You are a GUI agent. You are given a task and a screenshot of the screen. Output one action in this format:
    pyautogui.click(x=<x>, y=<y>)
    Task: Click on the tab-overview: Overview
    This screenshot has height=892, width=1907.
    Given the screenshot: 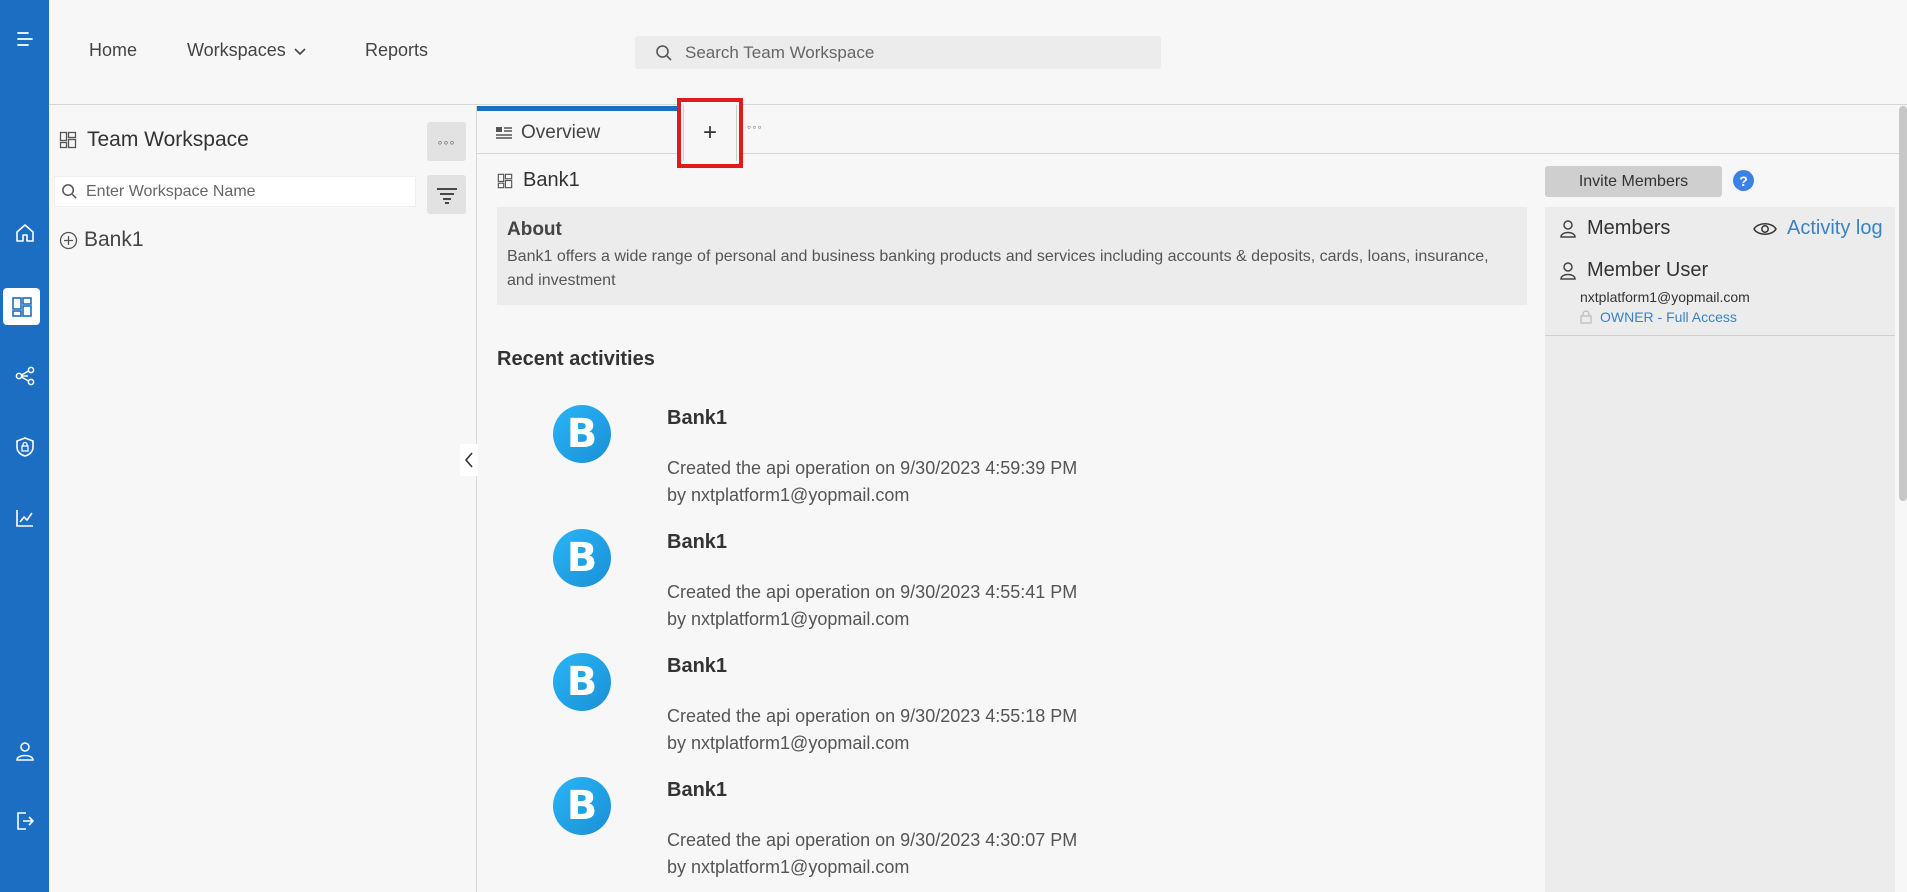 What is the action you would take?
    pyautogui.click(x=577, y=130)
    